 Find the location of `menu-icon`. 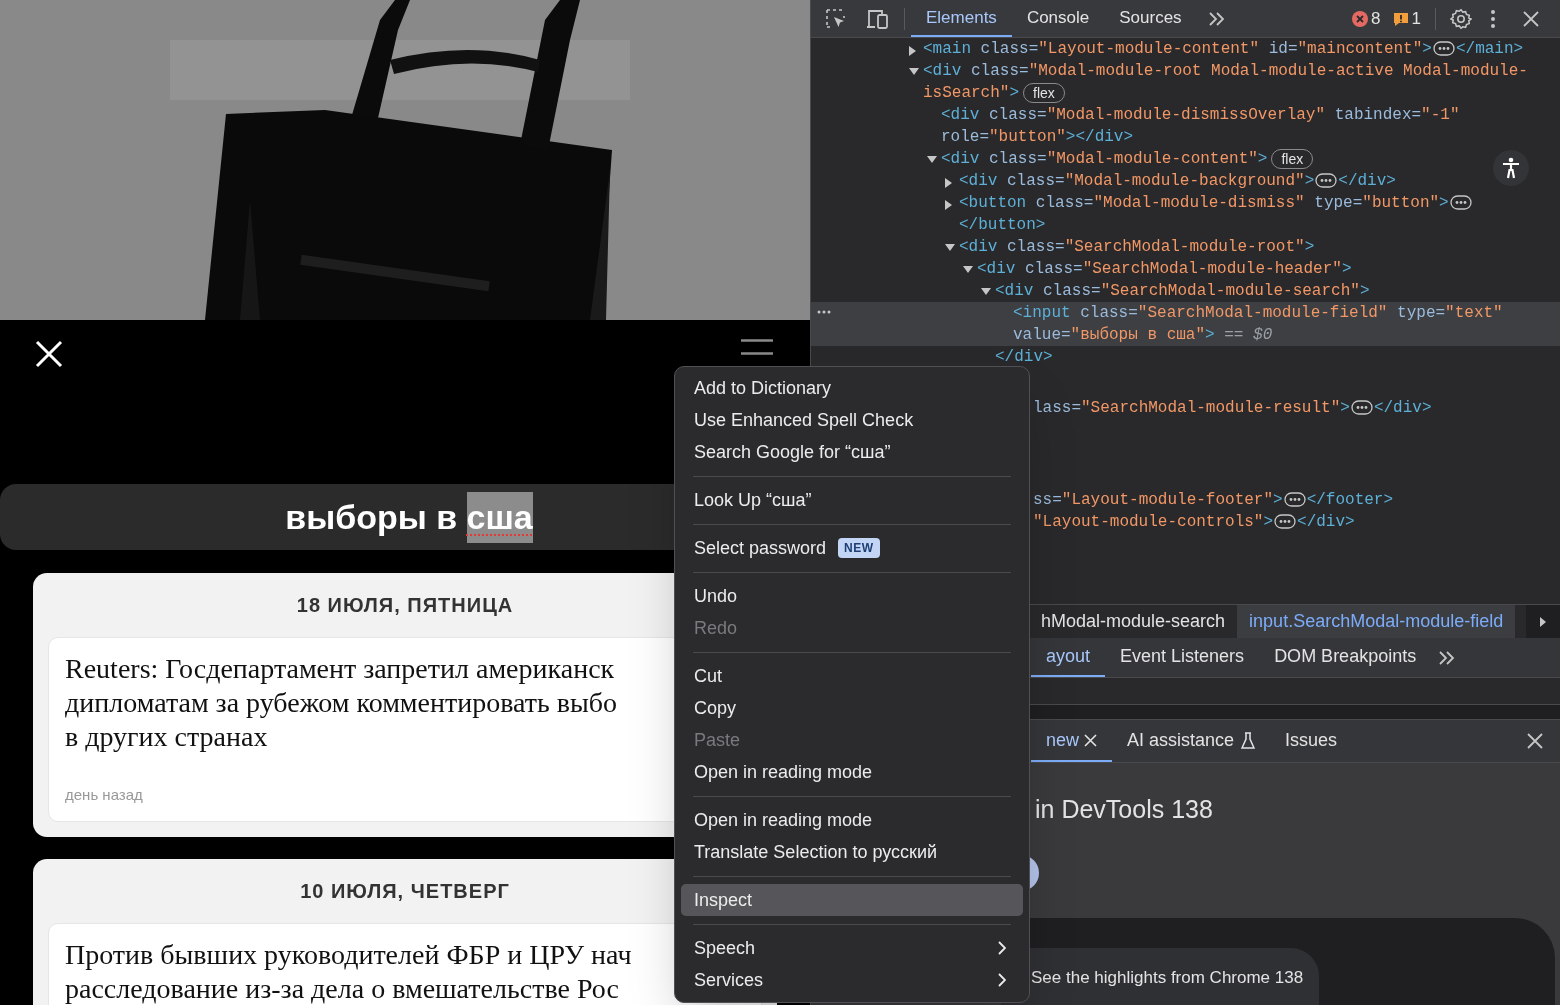

menu-icon is located at coordinates (757, 347).